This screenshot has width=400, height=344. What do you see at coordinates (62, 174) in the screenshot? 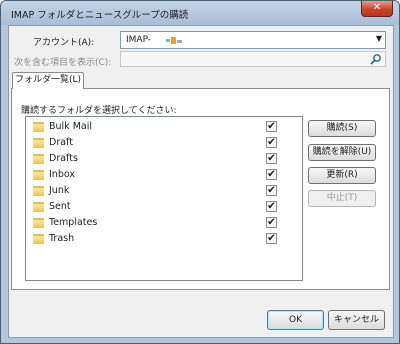
I see `folder-name: Inbox` at bounding box center [62, 174].